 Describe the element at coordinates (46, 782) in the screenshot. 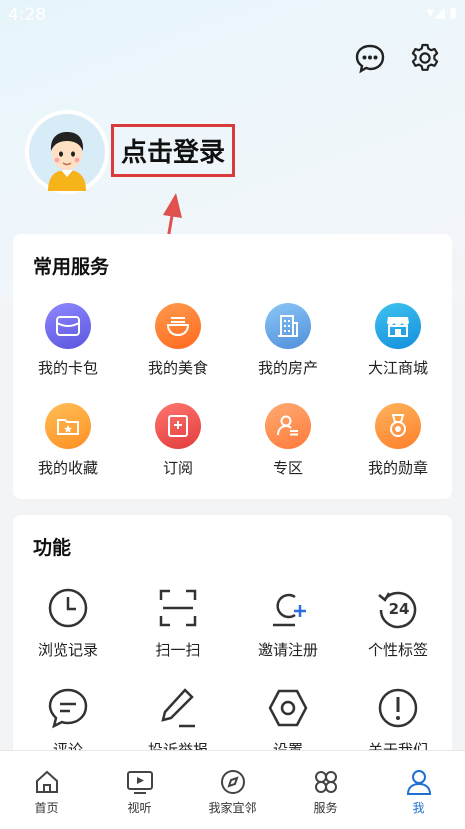

I see `home-icon` at that location.